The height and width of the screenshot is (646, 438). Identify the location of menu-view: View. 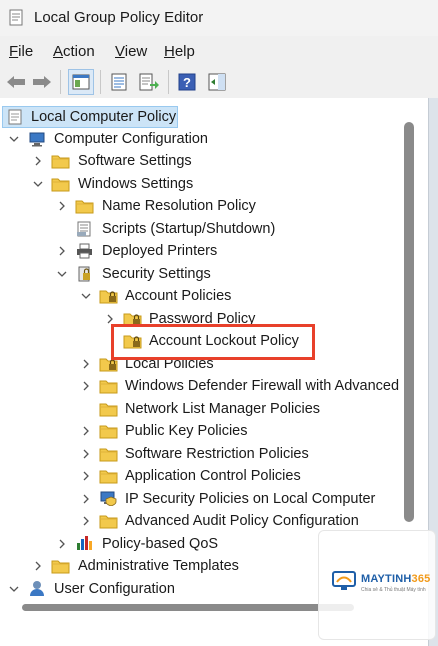
(131, 51).